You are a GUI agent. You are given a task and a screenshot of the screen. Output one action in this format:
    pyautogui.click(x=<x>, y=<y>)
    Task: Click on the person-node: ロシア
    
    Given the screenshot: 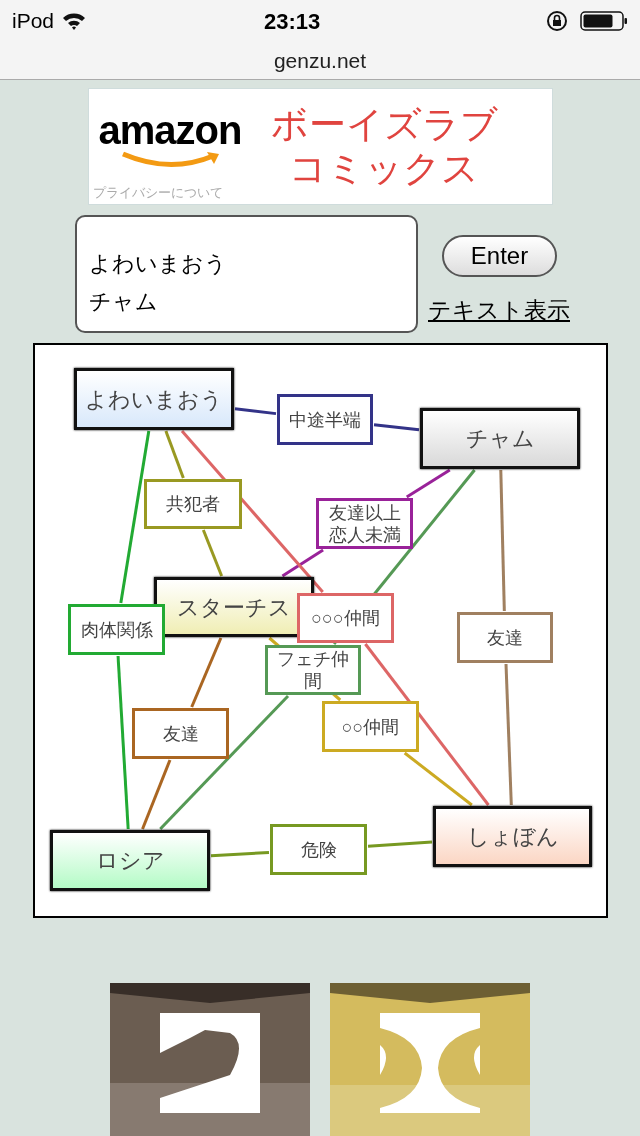 What is the action you would take?
    pyautogui.click(x=130, y=860)
    